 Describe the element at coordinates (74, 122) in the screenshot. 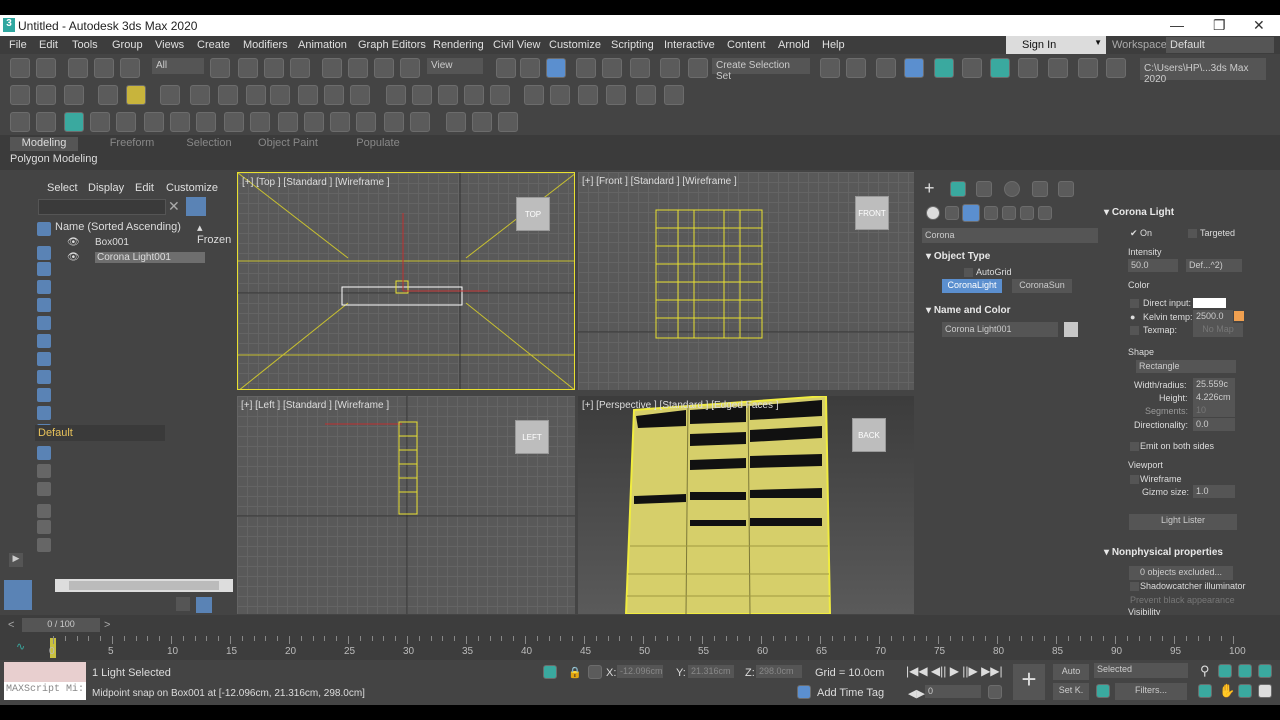

I see `light-bulb-icon` at that location.